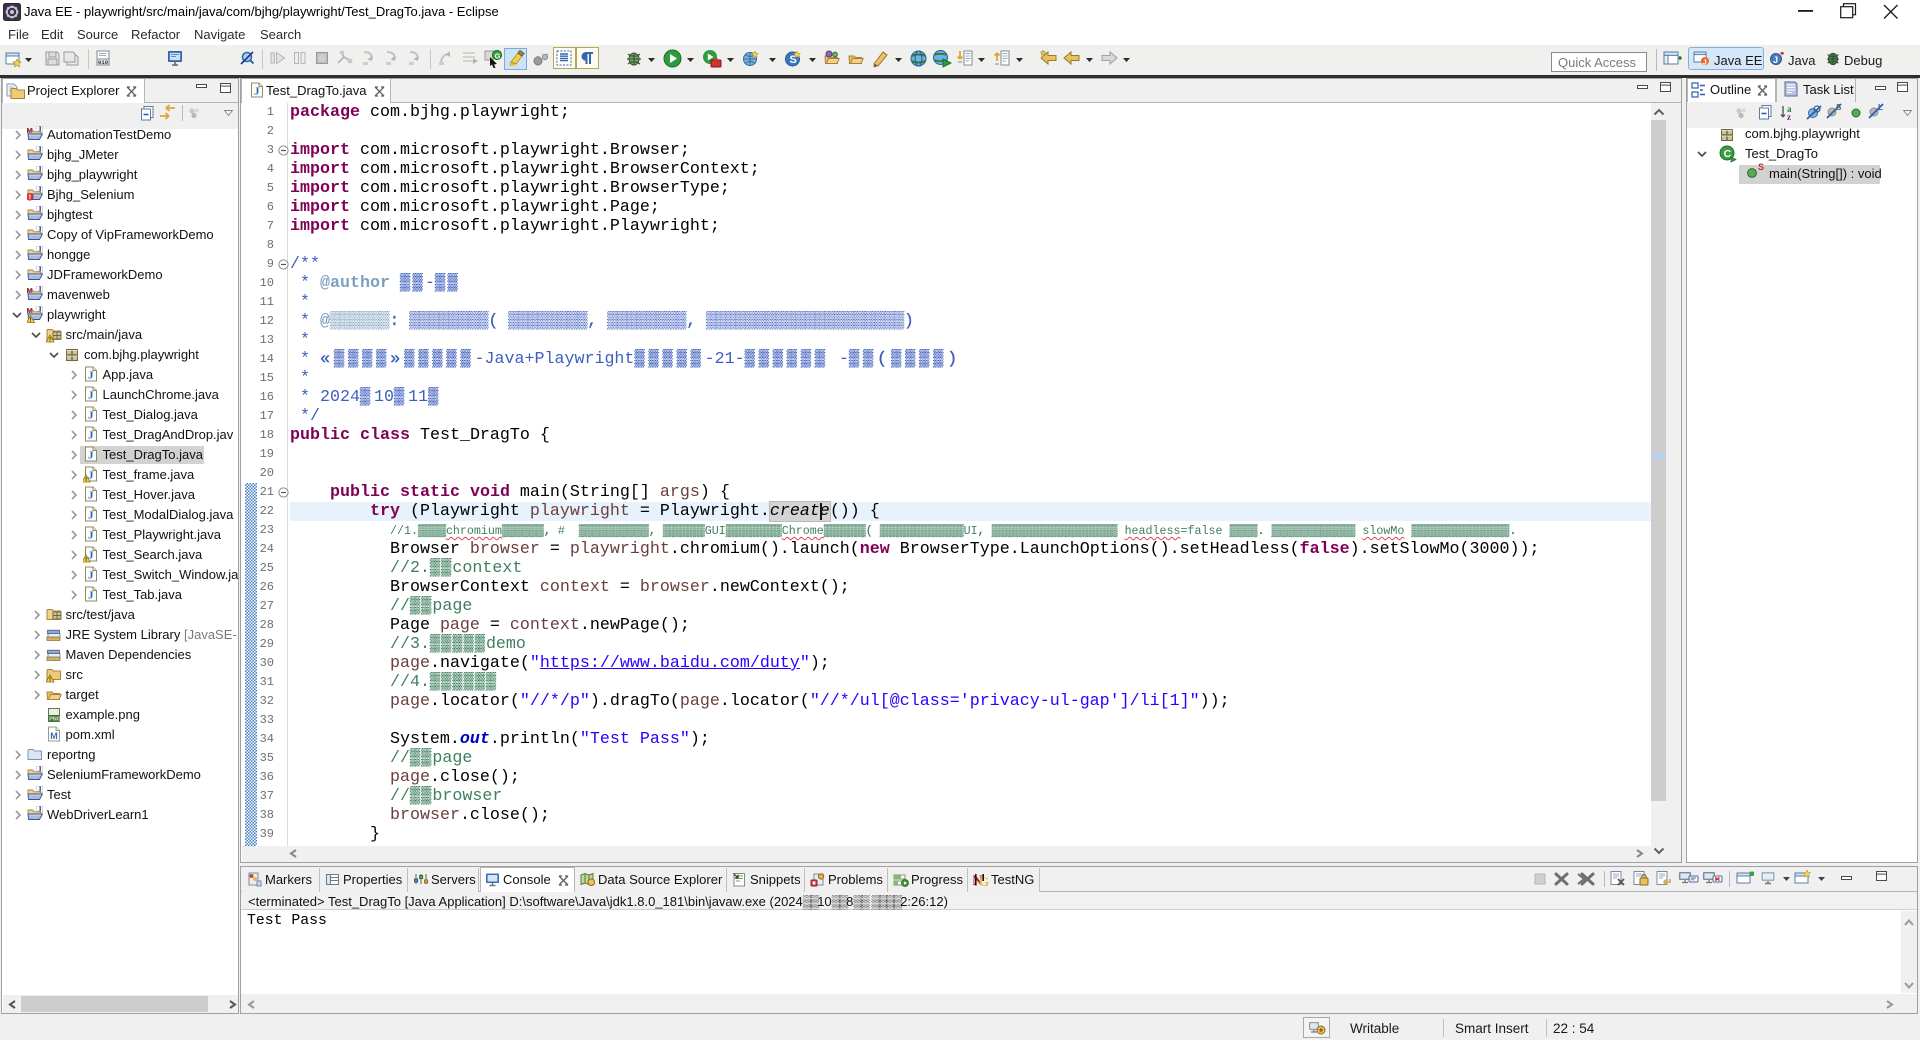 Image resolution: width=1920 pixels, height=1040 pixels. Describe the element at coordinates (55, 720) in the screenshot. I see `svg-text: PNG` at that location.